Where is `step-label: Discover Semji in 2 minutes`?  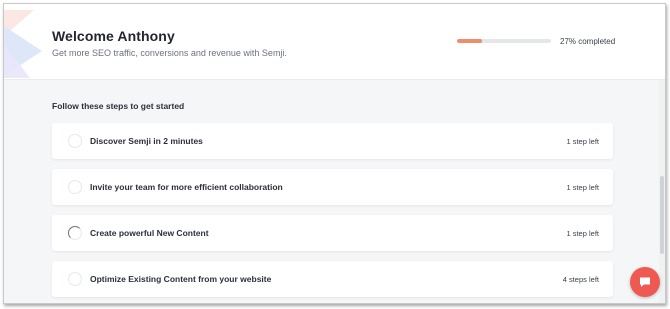
step-label: Discover Semji in 2 minutes is located at coordinates (146, 141).